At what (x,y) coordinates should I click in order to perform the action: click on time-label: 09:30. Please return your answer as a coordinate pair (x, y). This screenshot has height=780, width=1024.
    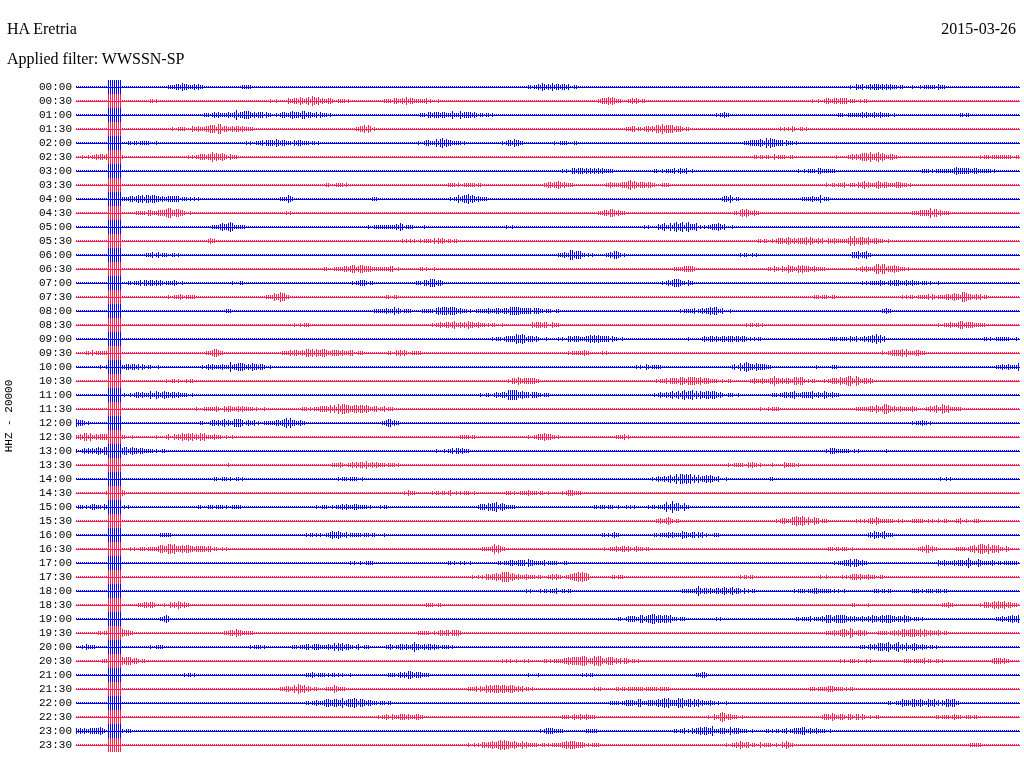
    Looking at the image, I should click on (55, 353).